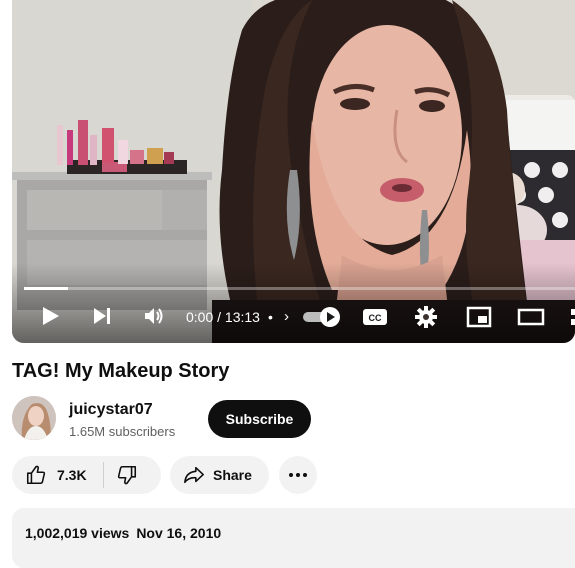  I want to click on time-display: 0:00 / 13:13, so click(223, 317).